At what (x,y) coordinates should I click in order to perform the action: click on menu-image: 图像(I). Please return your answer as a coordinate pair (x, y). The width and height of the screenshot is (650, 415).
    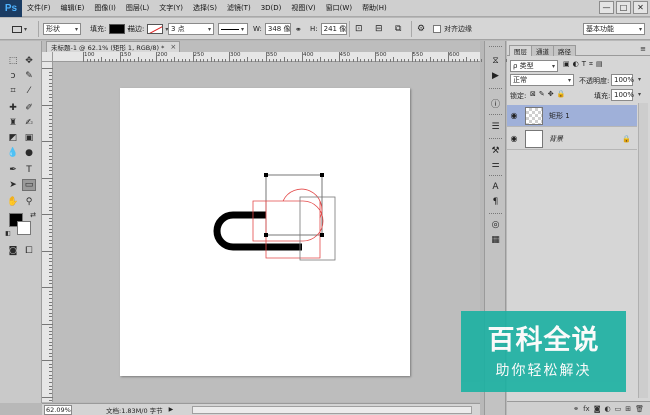
    Looking at the image, I should click on (105, 8).